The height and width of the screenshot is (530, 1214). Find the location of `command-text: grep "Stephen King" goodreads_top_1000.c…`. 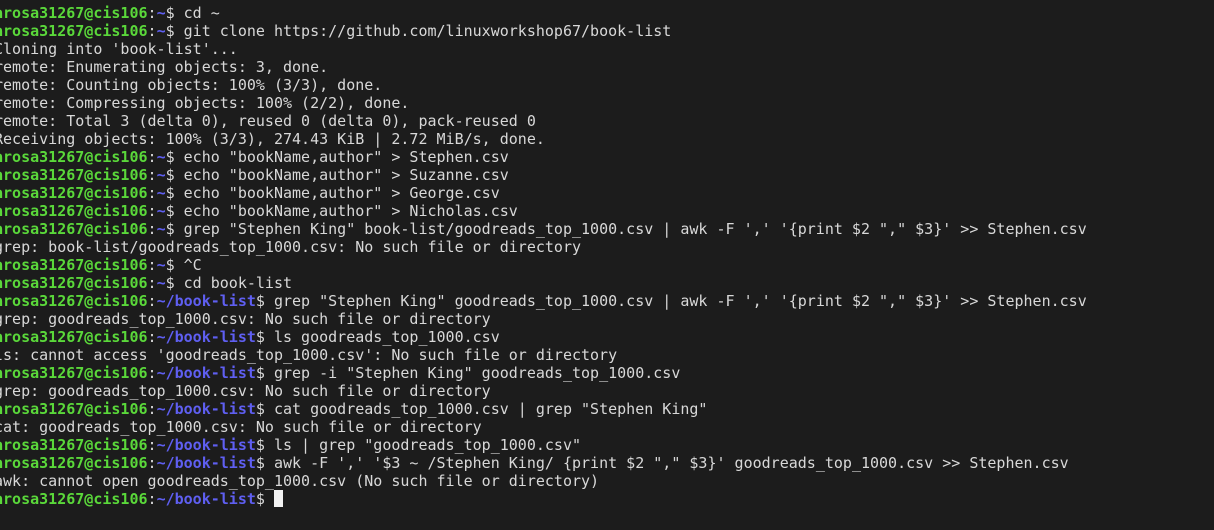

command-text: grep "Stephen King" goodreads_top_1000.c… is located at coordinates (680, 301).